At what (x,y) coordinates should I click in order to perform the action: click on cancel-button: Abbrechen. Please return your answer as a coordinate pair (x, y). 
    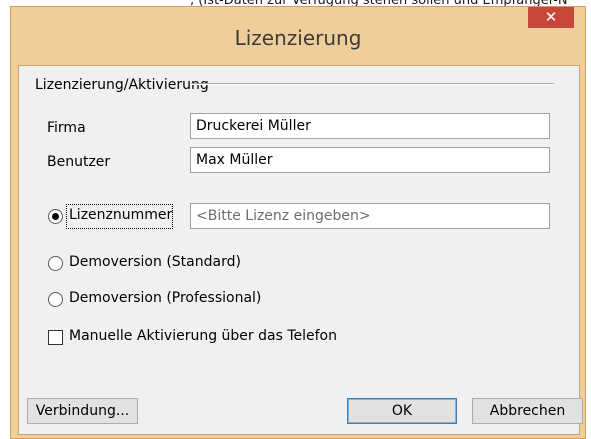
    Looking at the image, I should click on (527, 411).